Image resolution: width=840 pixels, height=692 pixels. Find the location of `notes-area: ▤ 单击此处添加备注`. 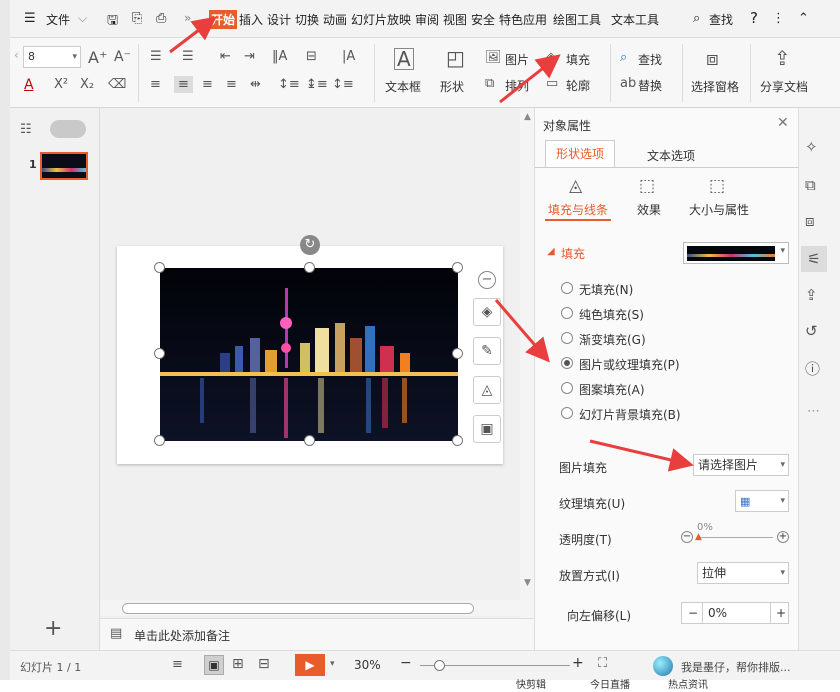

notes-area: ▤ 单击此处添加备注 is located at coordinates (317, 634).